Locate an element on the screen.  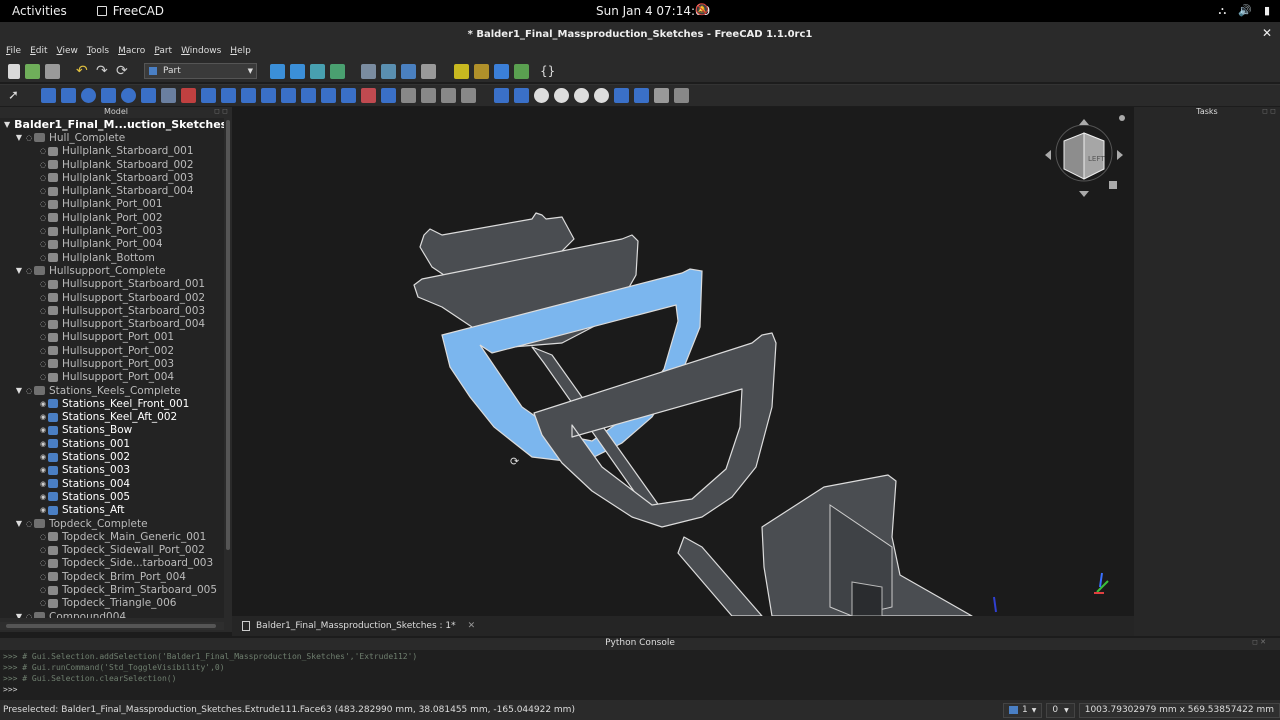
tree-item: ◌ Hullplank_Port_002 is located at coordinates (112, 217).